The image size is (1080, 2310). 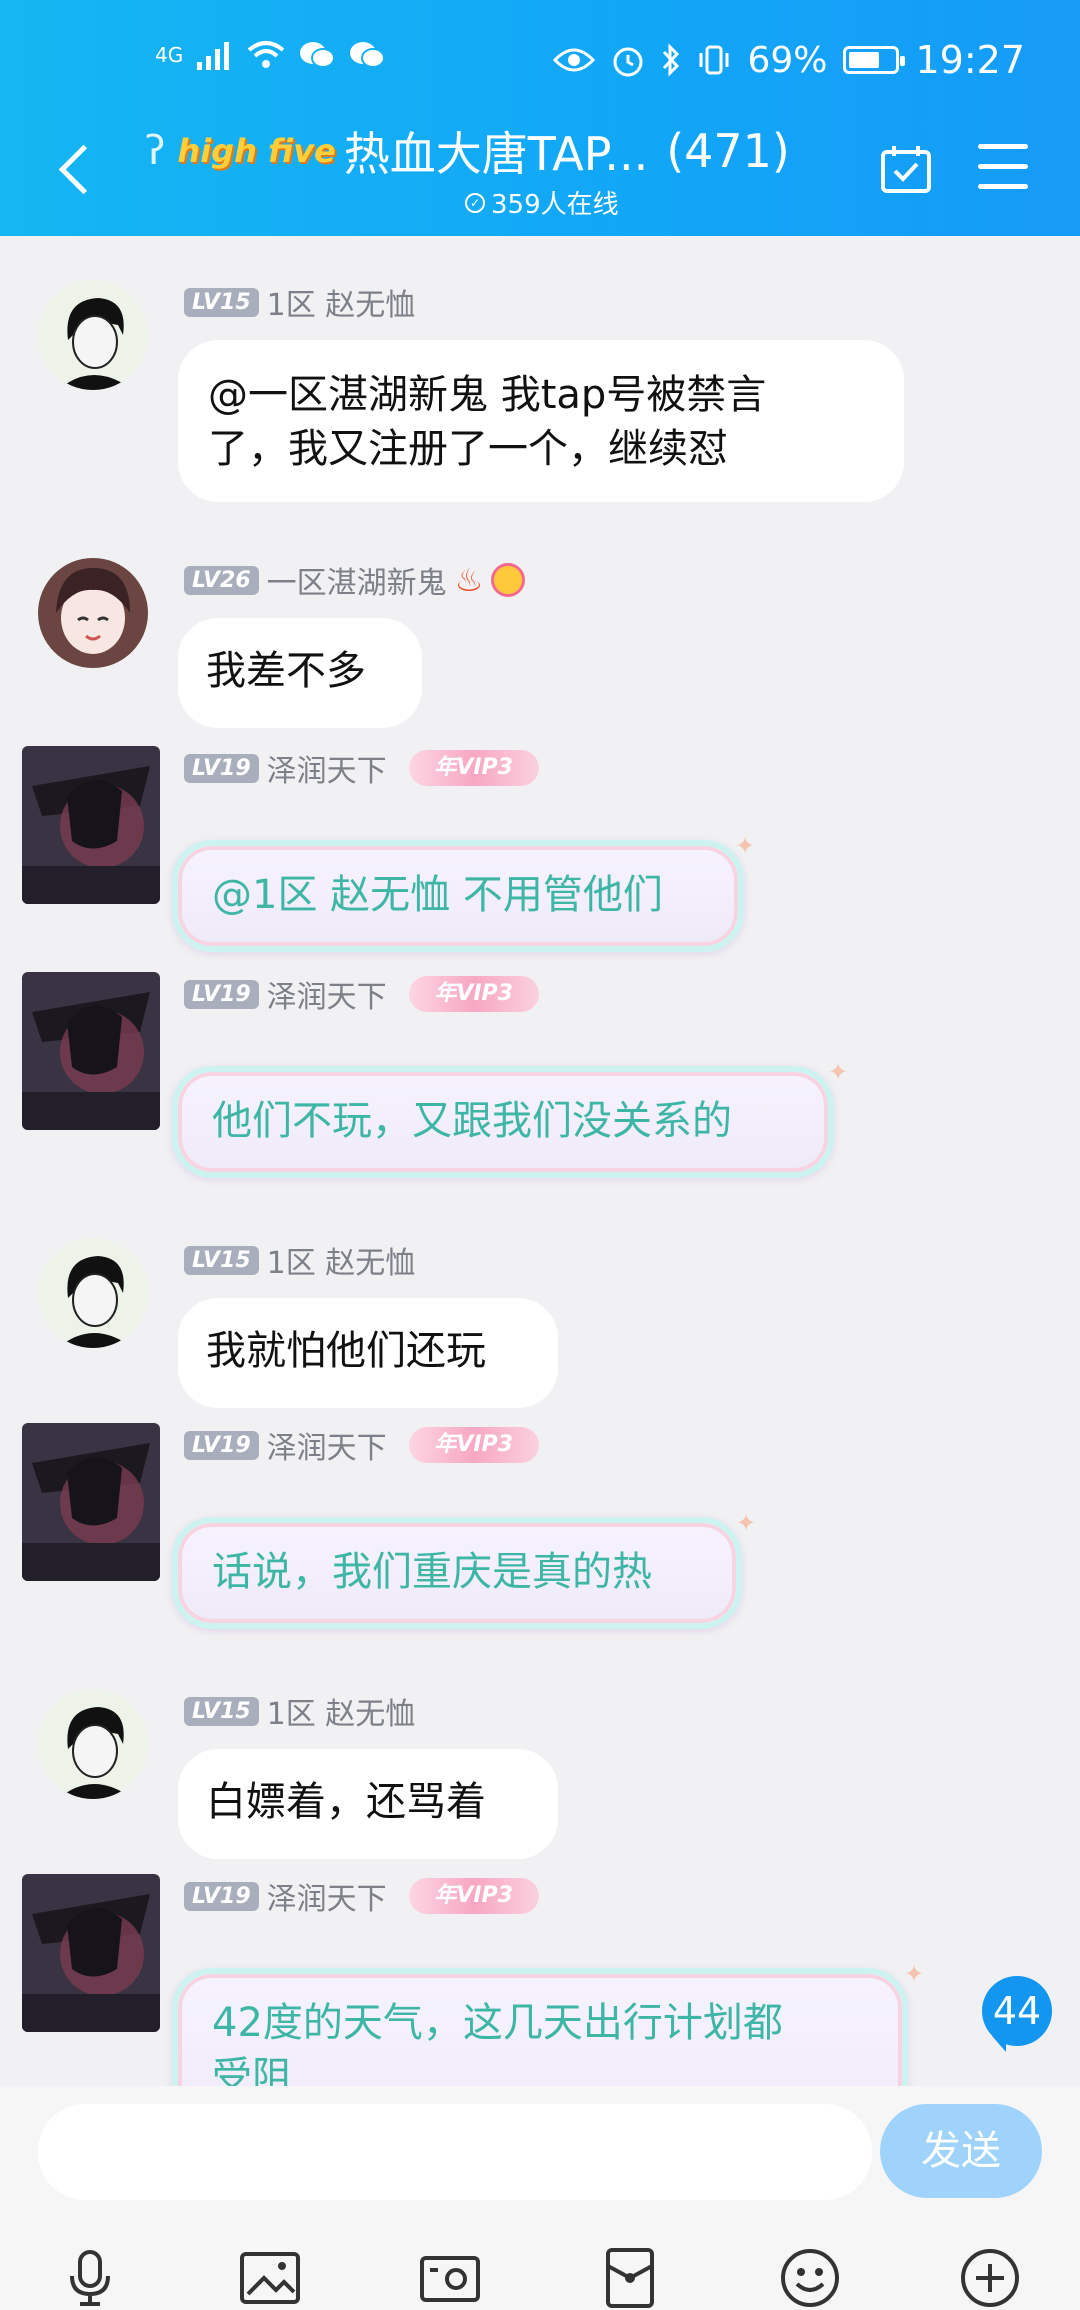 I want to click on emoji-icon, so click(x=810, y=2278).